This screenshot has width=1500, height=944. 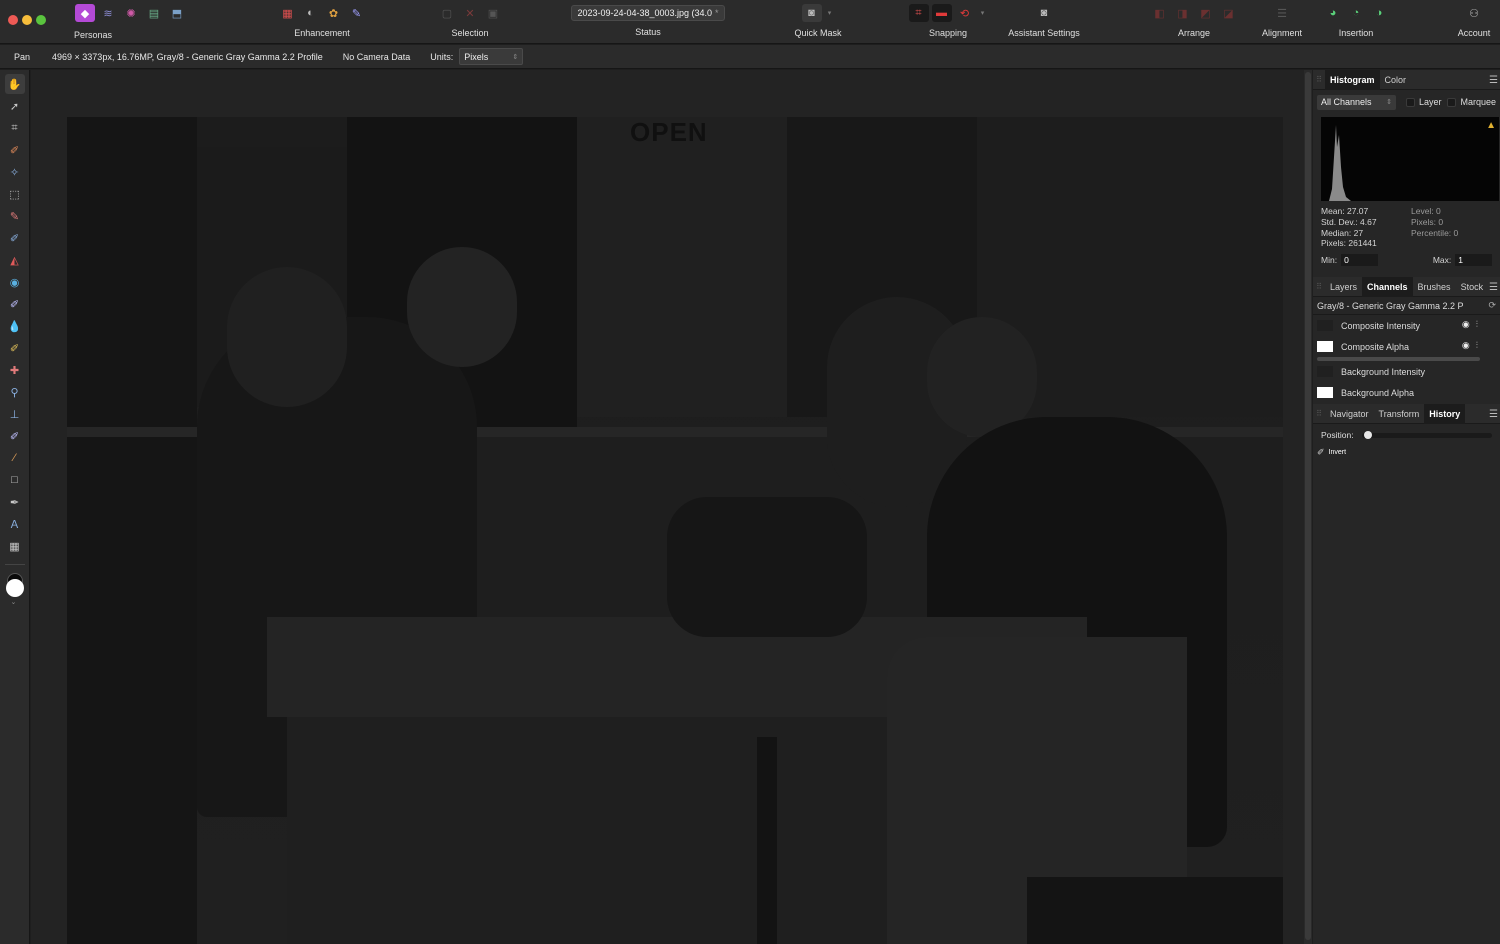 What do you see at coordinates (15, 480) in the screenshot?
I see `rectangle-tool-icon: □` at bounding box center [15, 480].